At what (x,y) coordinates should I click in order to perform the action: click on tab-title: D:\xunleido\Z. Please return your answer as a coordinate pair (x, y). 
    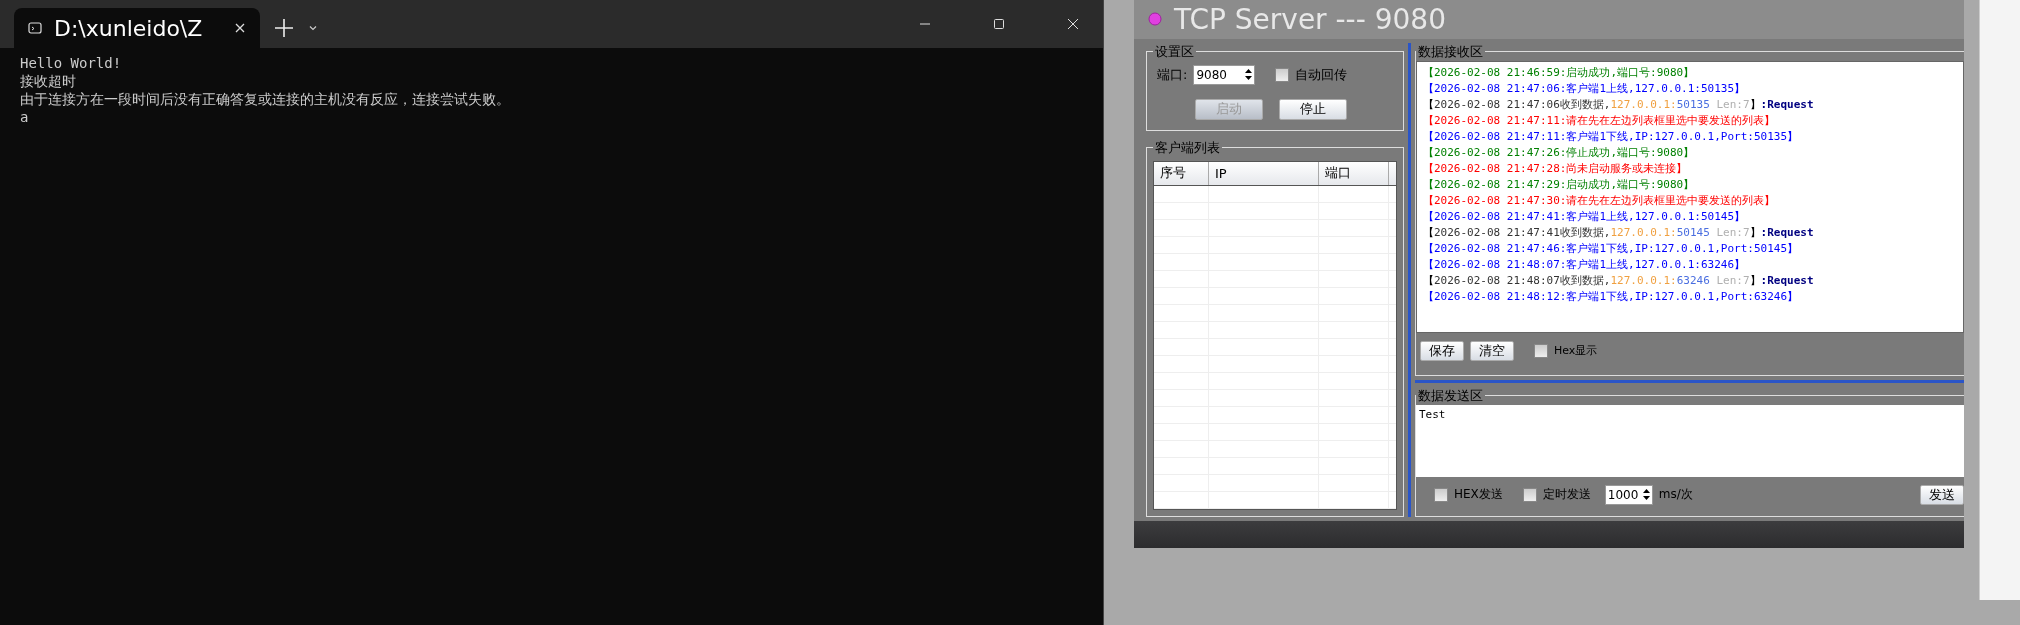
    Looking at the image, I should click on (129, 28).